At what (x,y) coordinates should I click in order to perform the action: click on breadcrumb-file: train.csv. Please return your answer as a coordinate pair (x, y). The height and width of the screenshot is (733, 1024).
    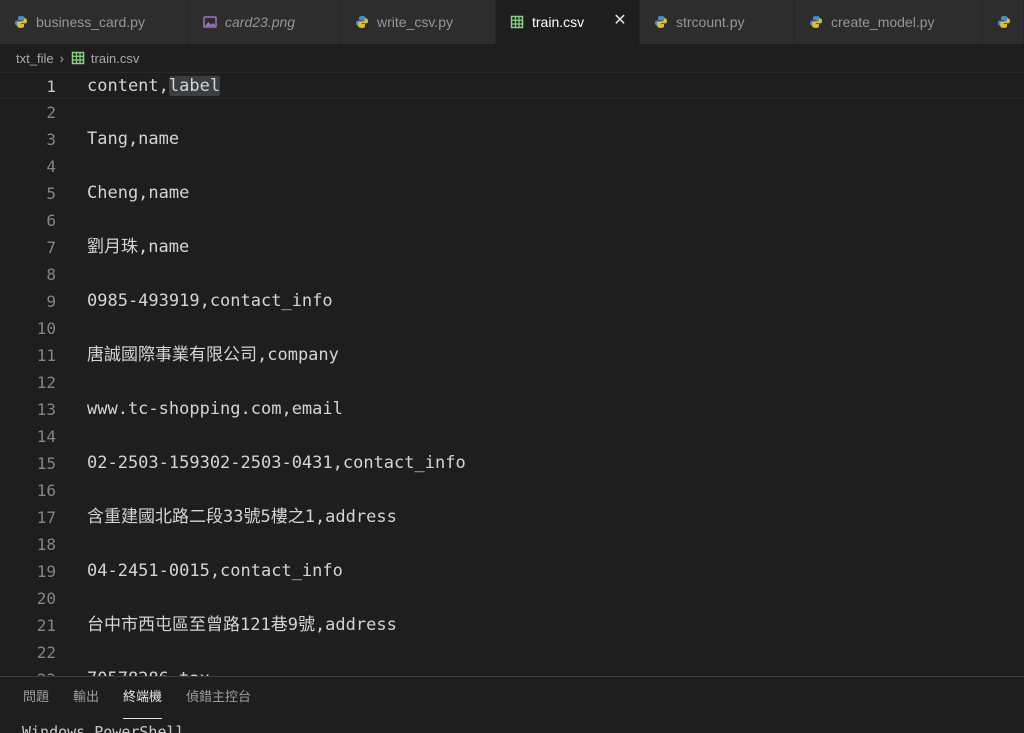
    Looking at the image, I should click on (115, 58).